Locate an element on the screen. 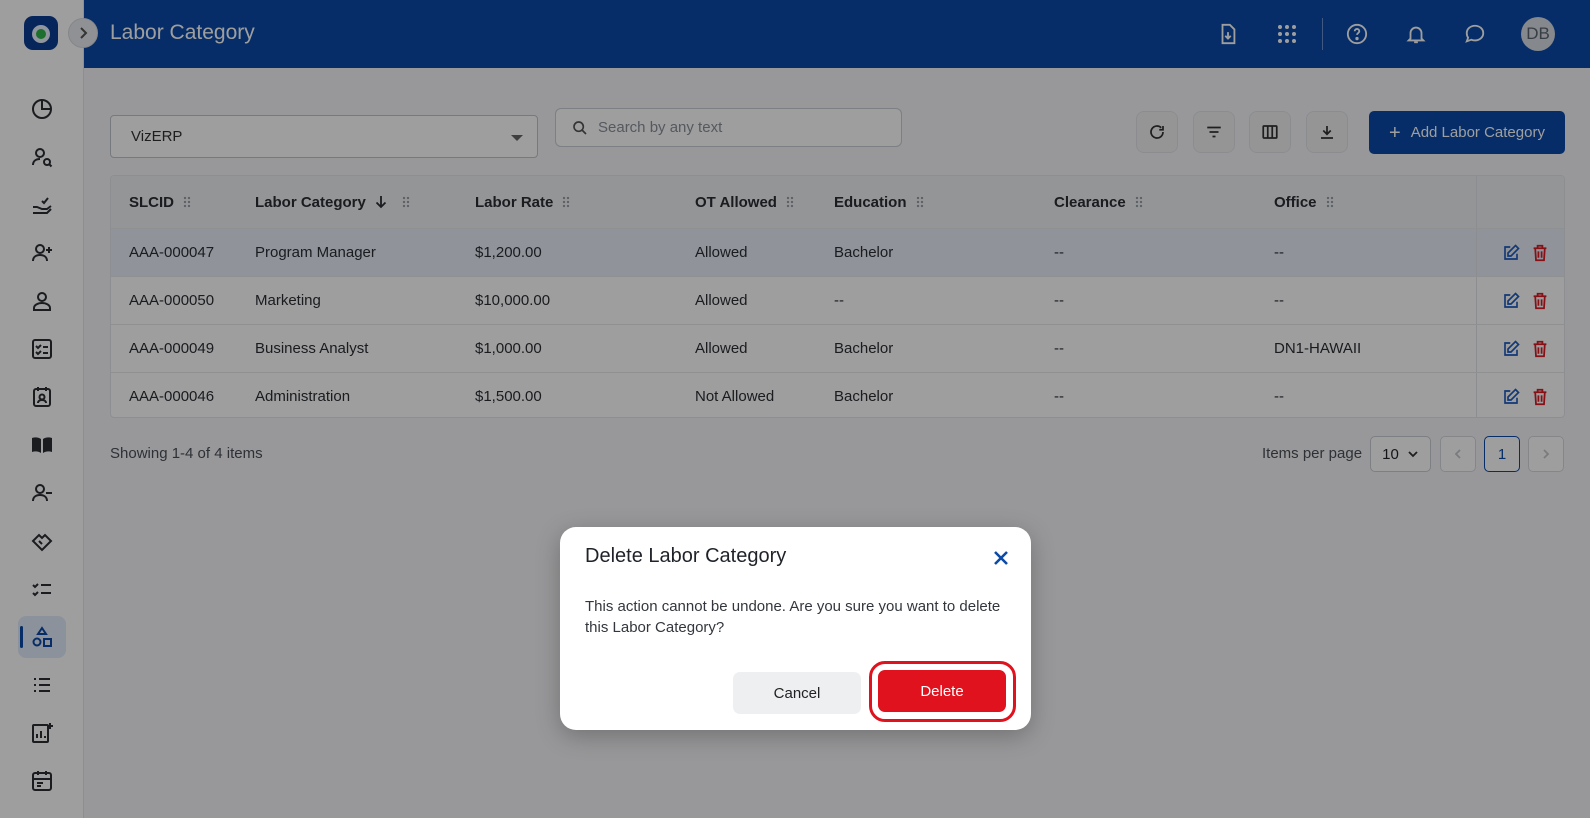  delete-button: Delete is located at coordinates (942, 691).